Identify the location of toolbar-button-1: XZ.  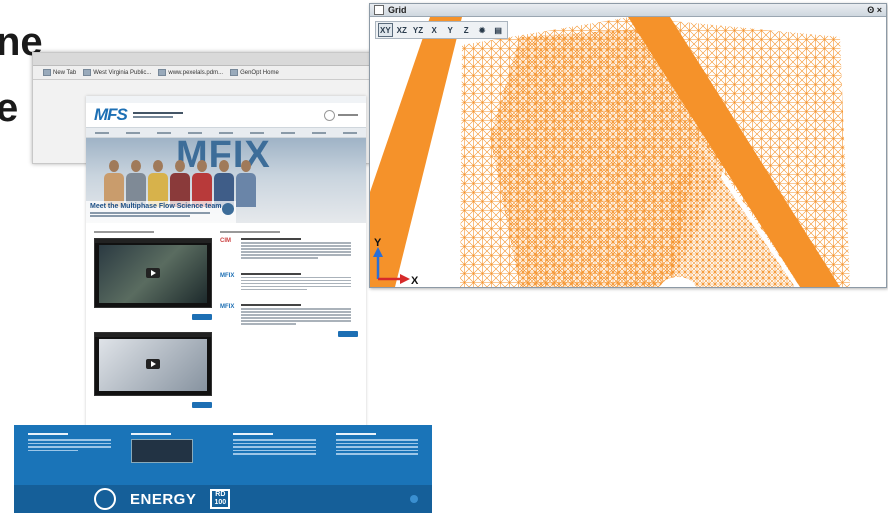
(402, 30).